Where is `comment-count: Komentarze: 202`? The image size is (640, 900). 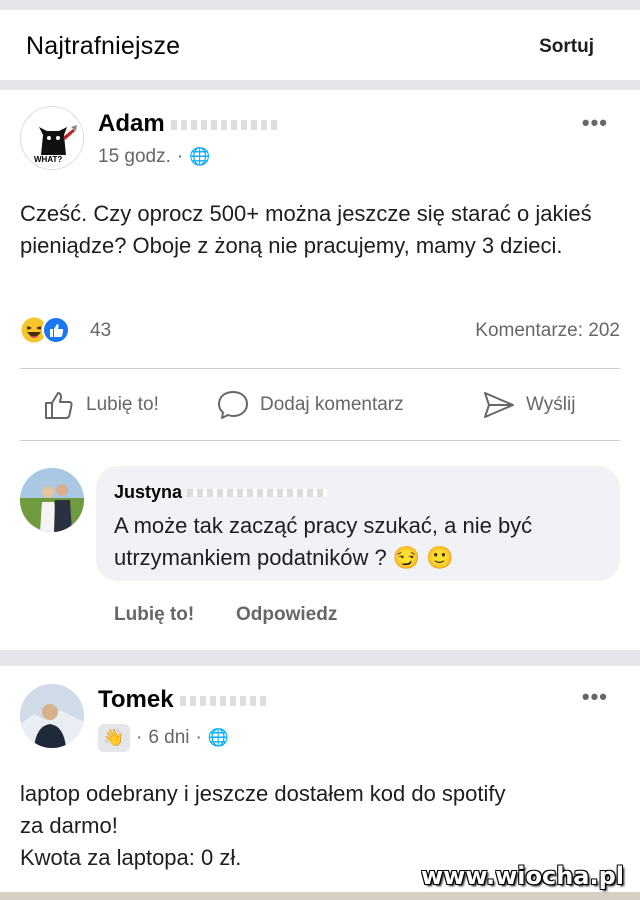 comment-count: Komentarze: 202 is located at coordinates (547, 331).